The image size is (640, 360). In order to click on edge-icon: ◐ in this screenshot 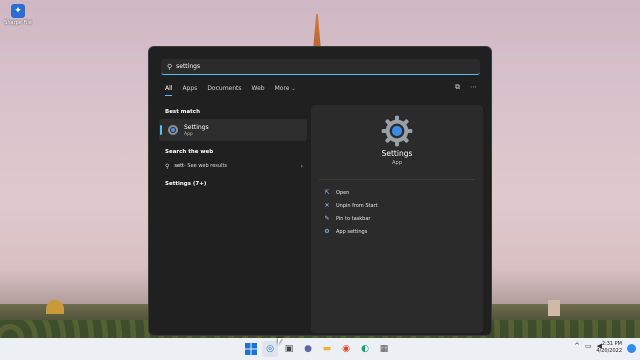, I will do `click(365, 349)`.